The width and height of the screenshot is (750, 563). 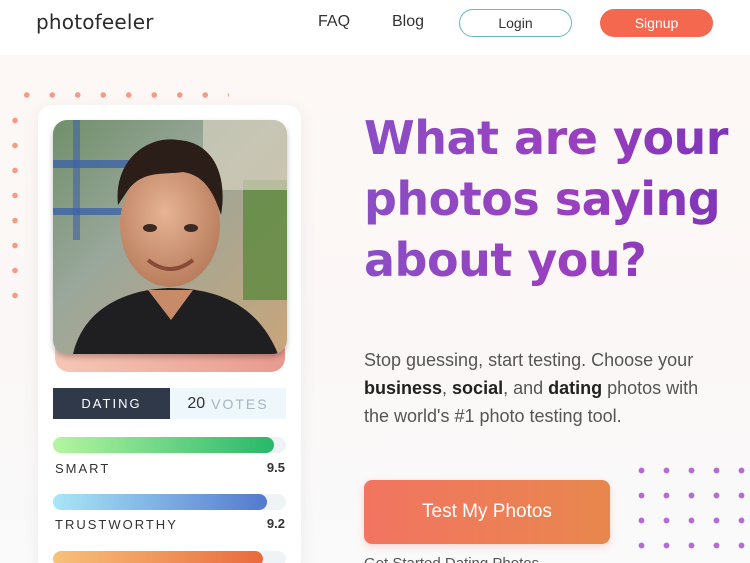 I want to click on tab-dating: DATING, so click(x=111, y=403).